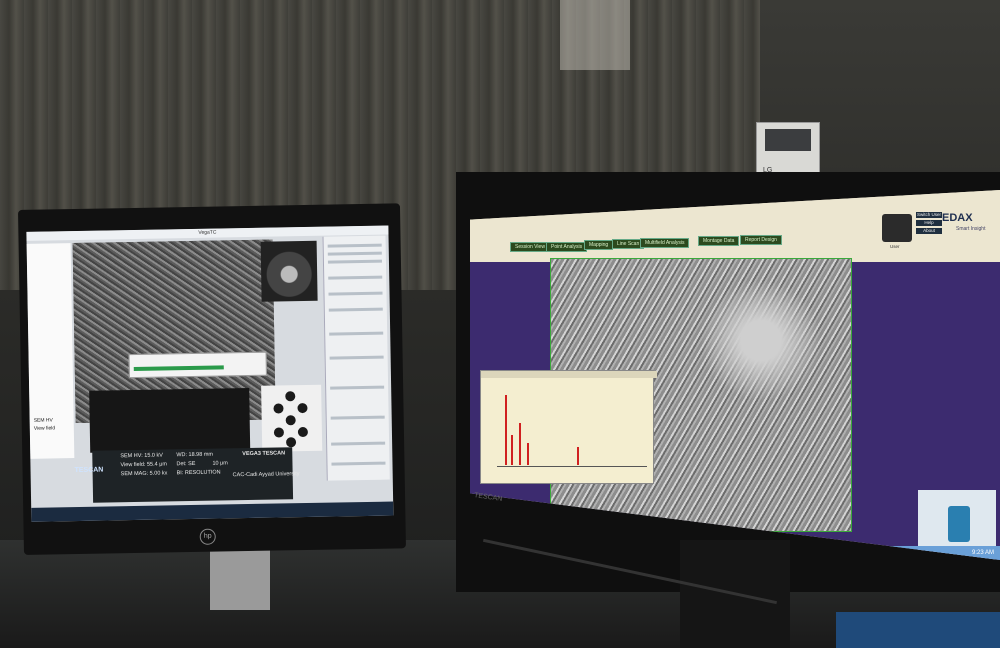 This screenshot has height=648, width=1000. Describe the element at coordinates (50, 351) in the screenshot. I see `left-toolbar: SEM HV View field` at that location.